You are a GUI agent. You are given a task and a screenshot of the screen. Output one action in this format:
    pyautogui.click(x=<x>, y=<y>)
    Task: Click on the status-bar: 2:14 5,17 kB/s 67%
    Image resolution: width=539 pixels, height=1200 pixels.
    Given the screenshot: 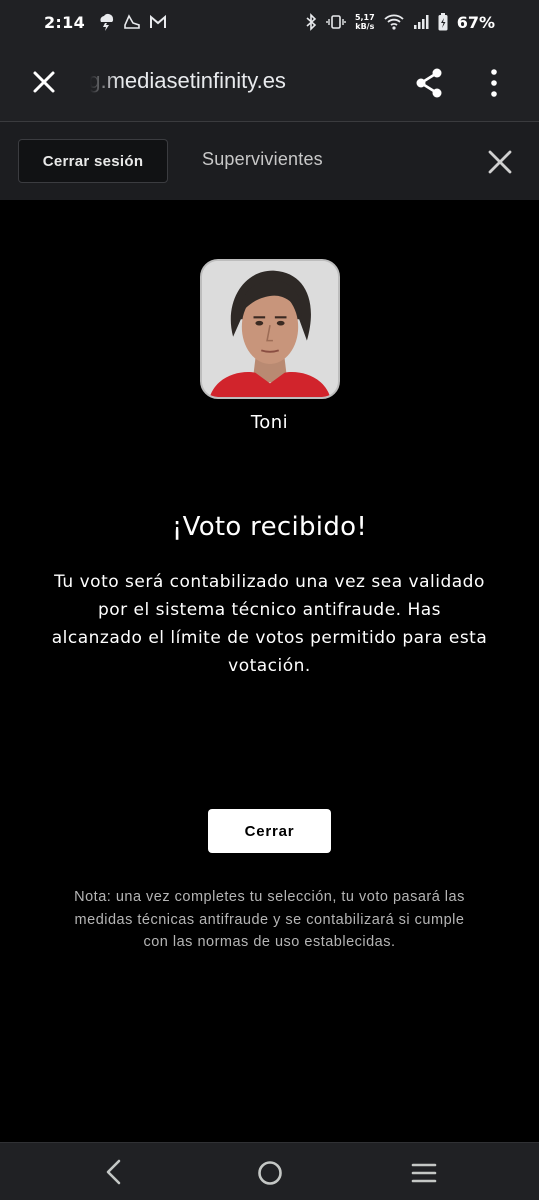 What is the action you would take?
    pyautogui.click(x=269, y=22)
    